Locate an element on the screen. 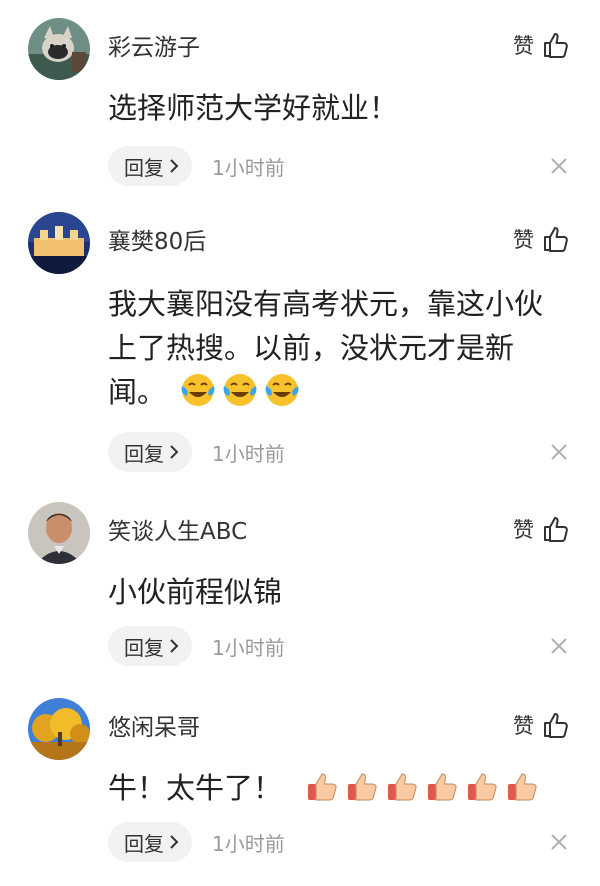  username: 彩云游子 is located at coordinates (154, 45).